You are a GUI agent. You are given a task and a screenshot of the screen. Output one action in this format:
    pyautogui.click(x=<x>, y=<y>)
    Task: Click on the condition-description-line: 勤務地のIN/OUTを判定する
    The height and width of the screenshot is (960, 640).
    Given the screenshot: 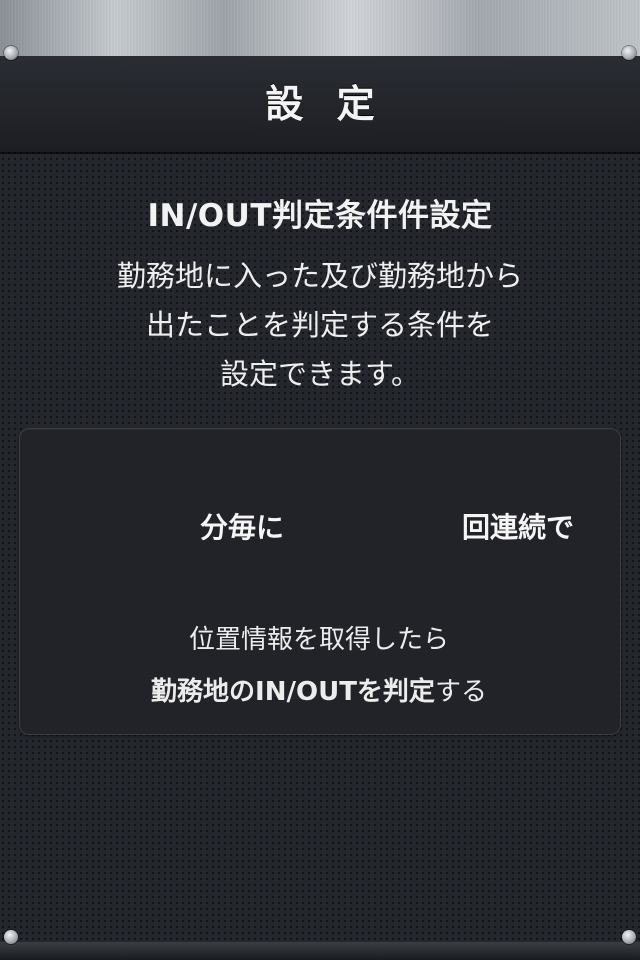 What is the action you would take?
    pyautogui.click(x=319, y=692)
    